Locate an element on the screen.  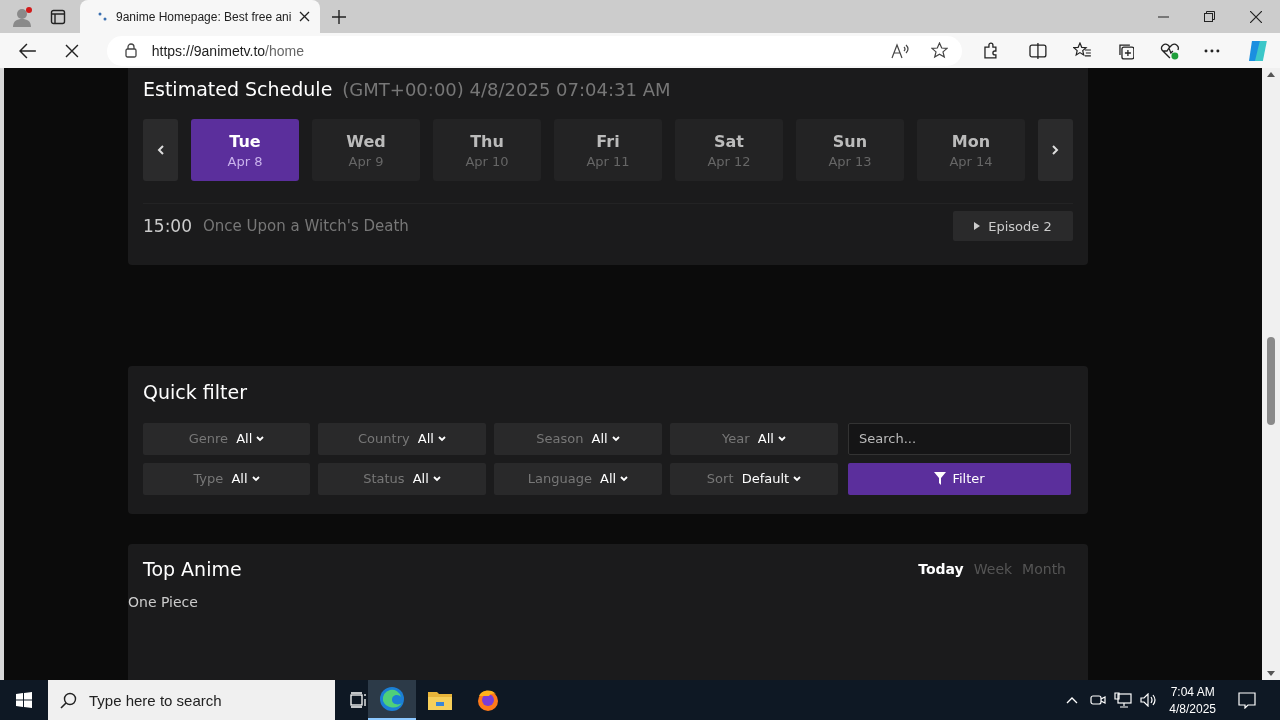
search-icon is located at coordinates (68, 700).